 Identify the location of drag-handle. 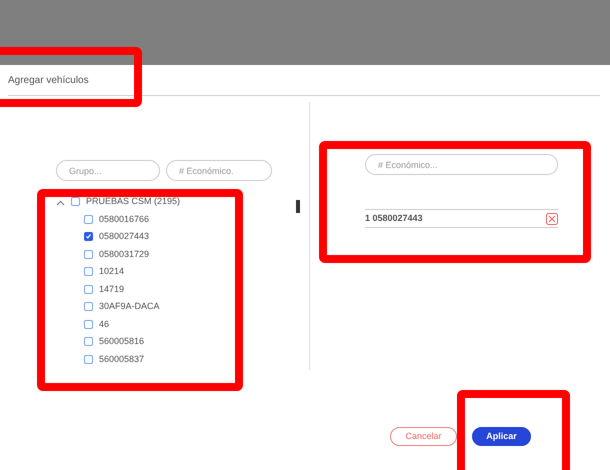
(298, 206).